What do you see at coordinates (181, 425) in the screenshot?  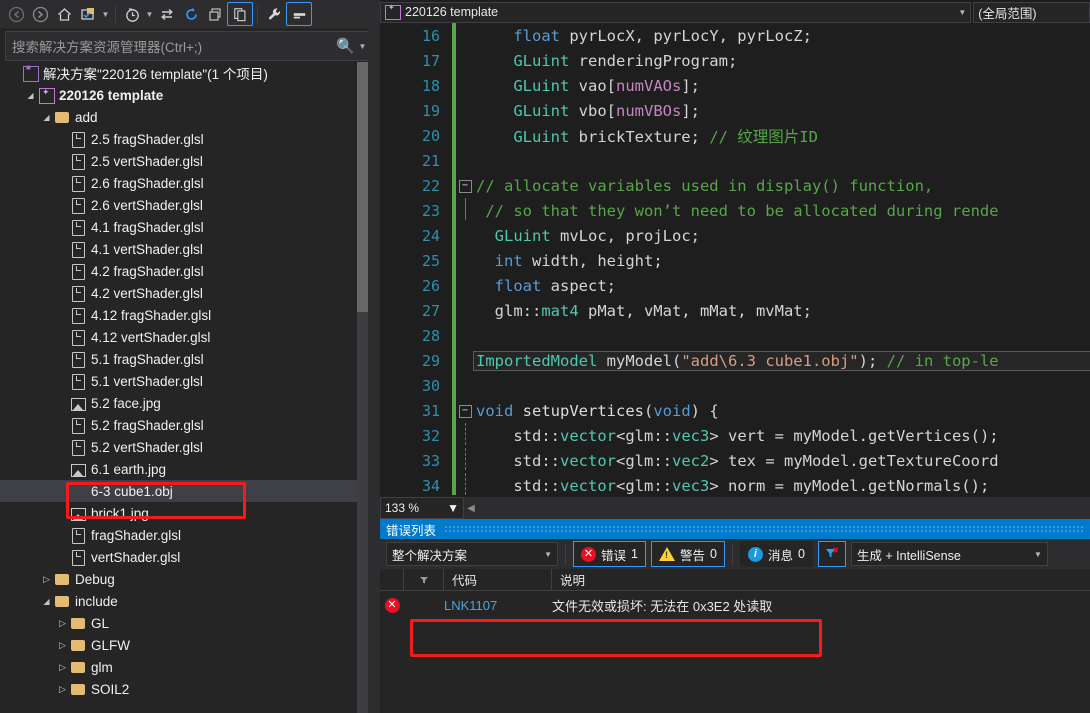 I see `tree-item: 5.2 fragShader.glsl` at bounding box center [181, 425].